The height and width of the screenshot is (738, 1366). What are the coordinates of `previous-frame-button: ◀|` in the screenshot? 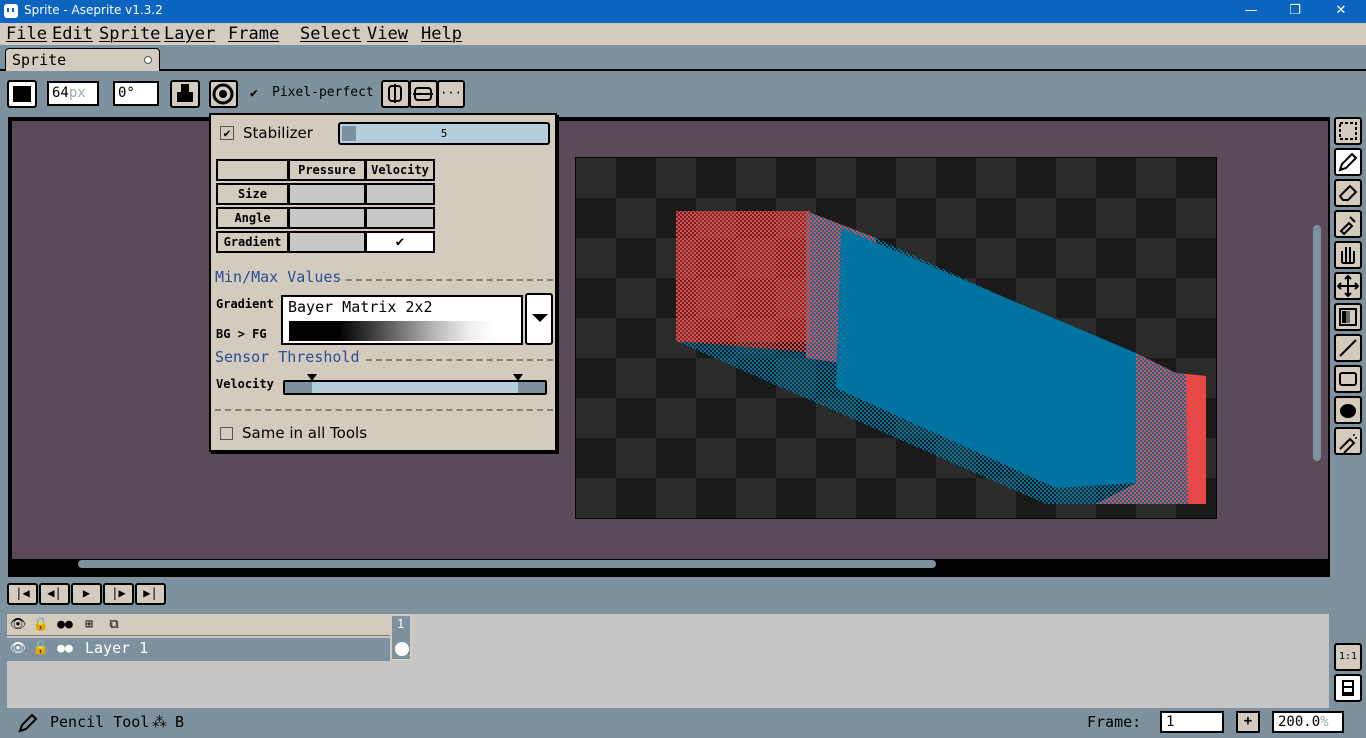 It's located at (54, 594).